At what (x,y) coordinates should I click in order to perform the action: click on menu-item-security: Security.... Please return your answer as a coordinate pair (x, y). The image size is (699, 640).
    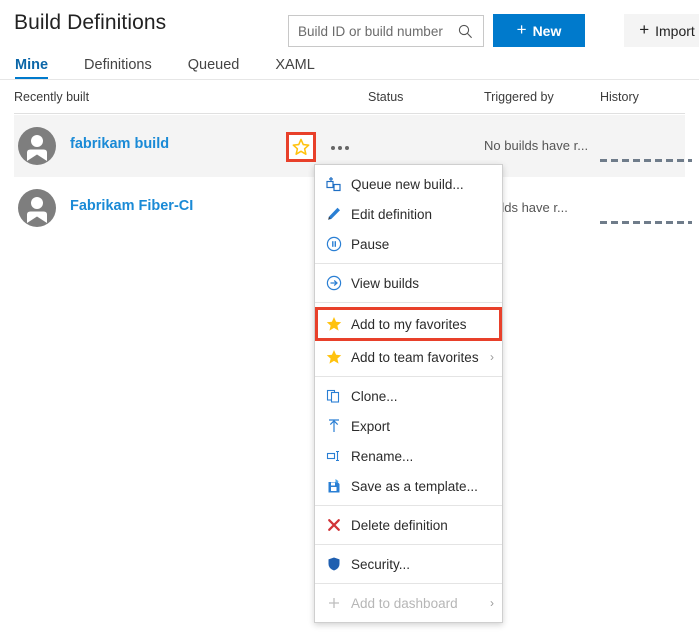
    Looking at the image, I should click on (408, 564).